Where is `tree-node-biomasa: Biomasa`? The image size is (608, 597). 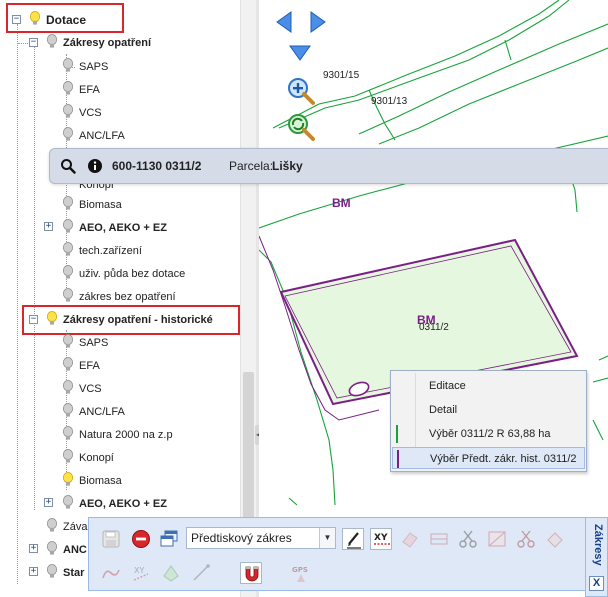
tree-node-biomasa: Biomasa is located at coordinates (120, 205).